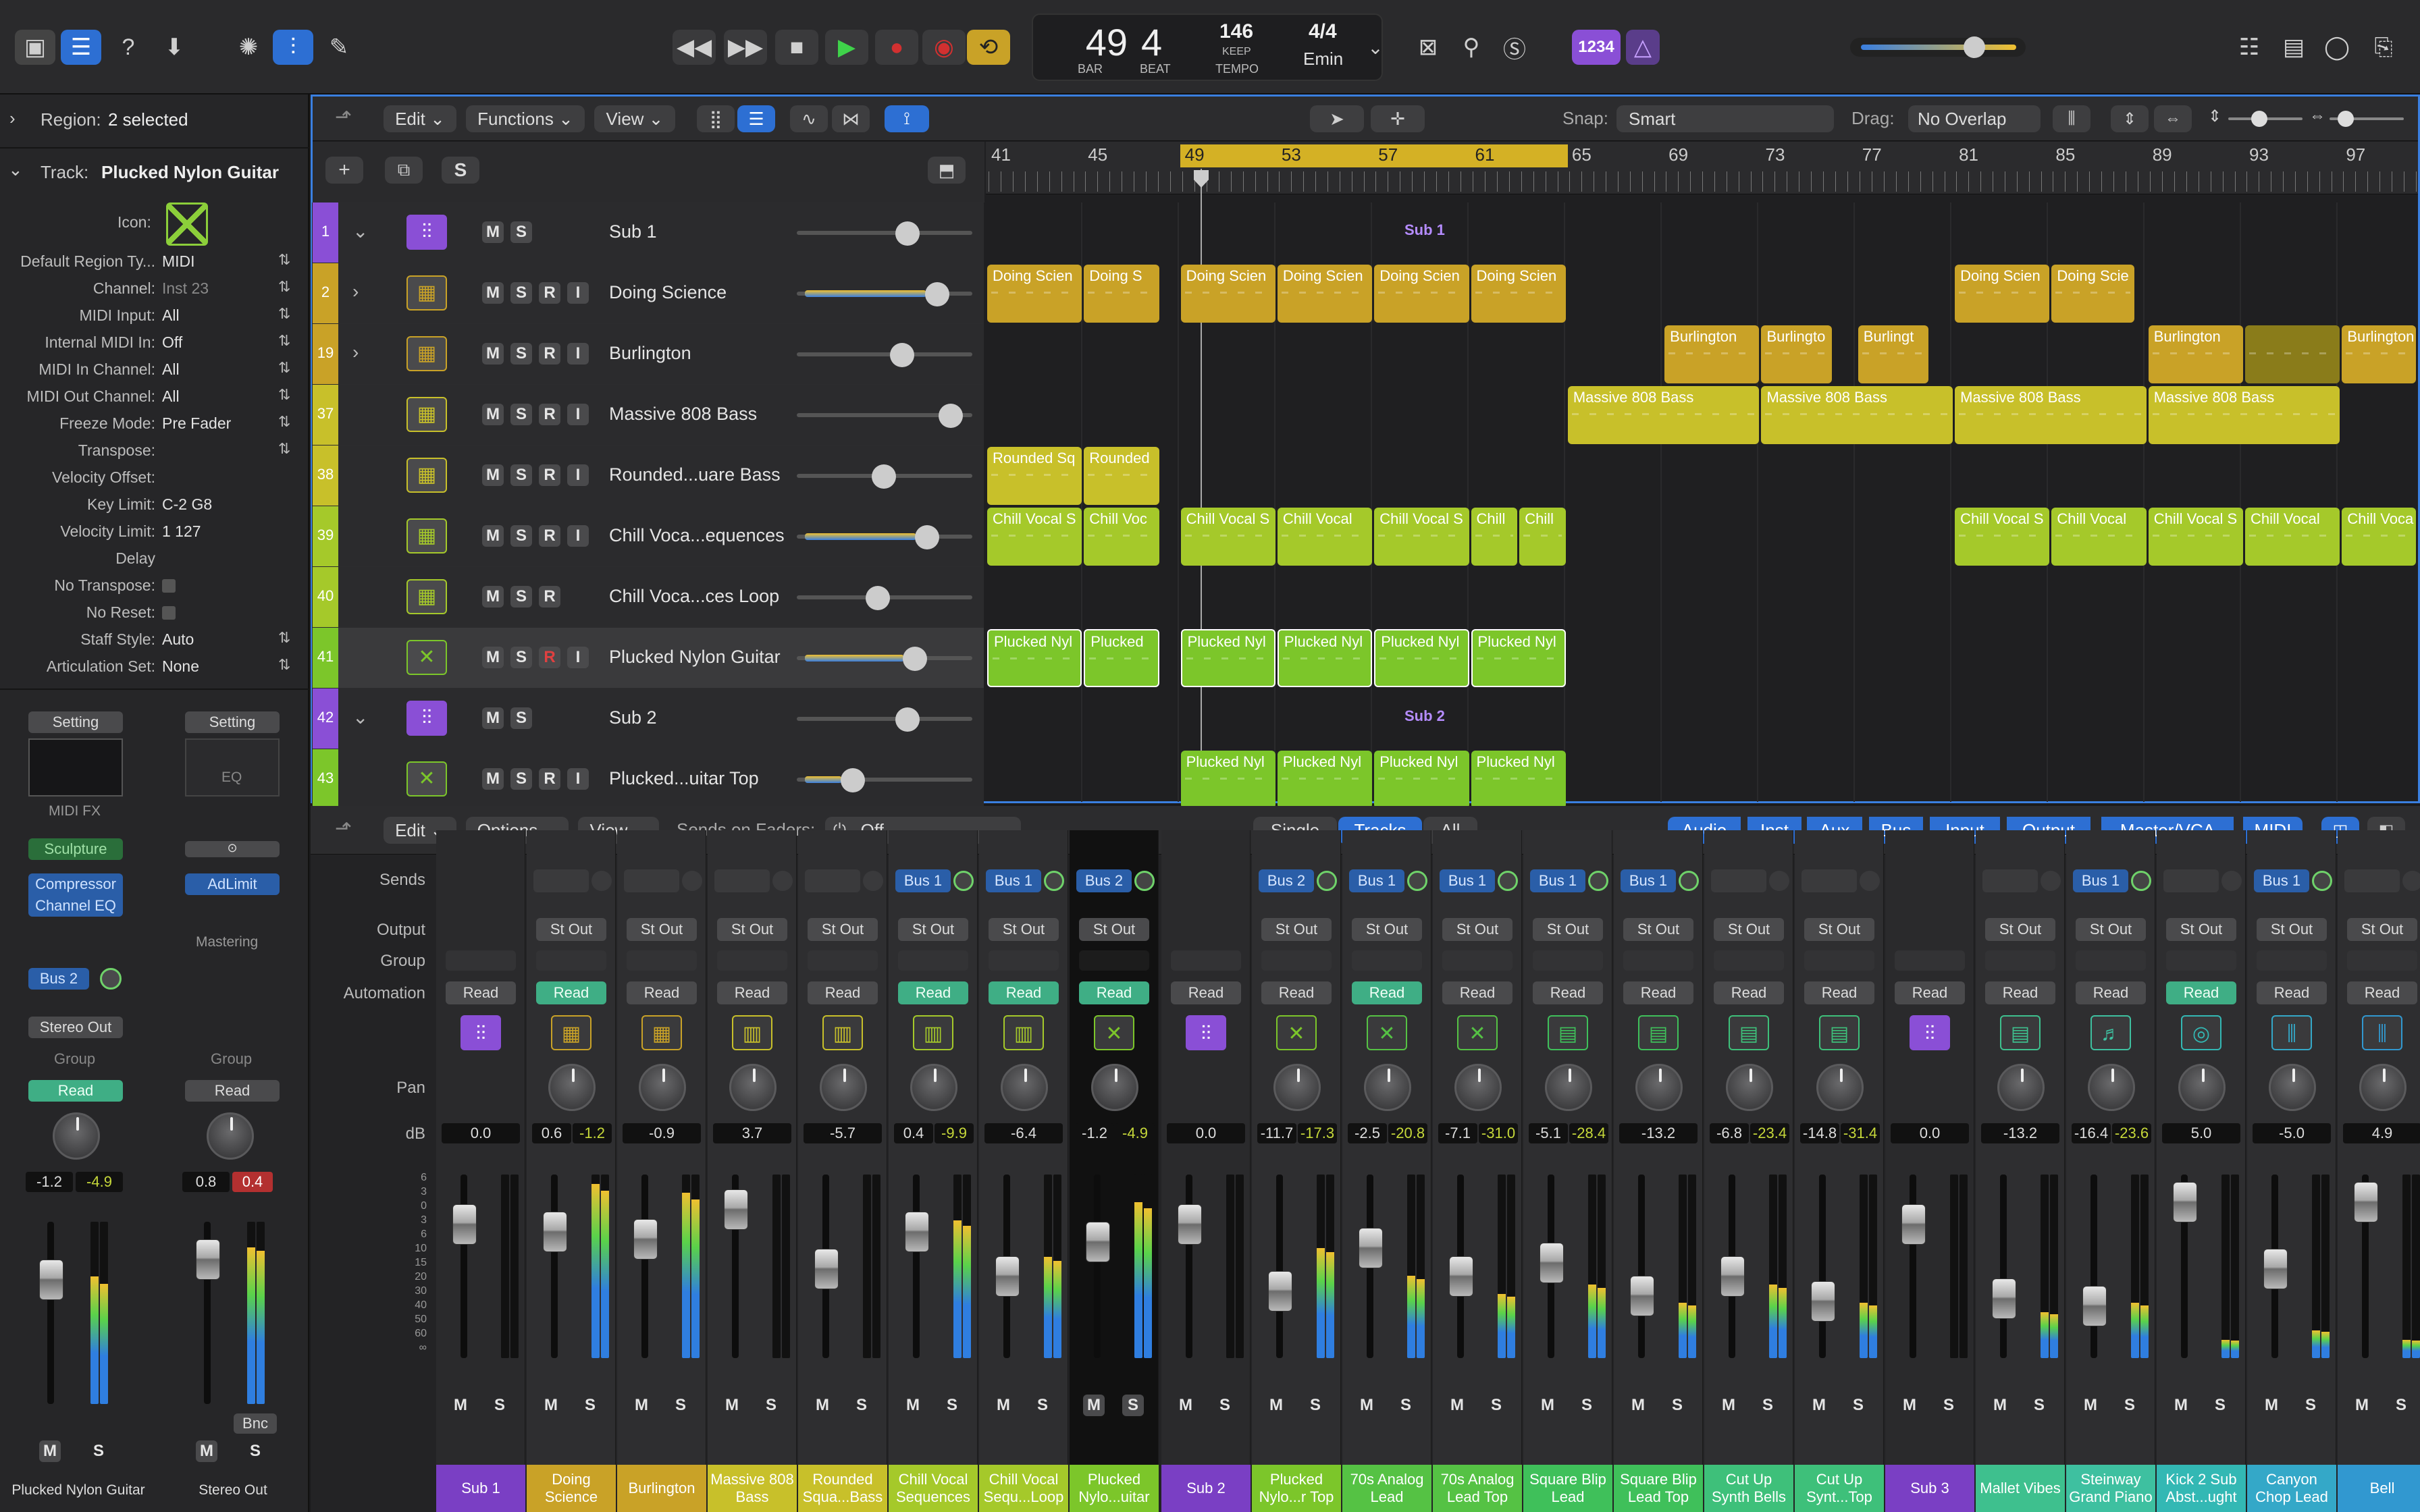 The image size is (2420, 1512). I want to click on volume-readout: -7.1, so click(1457, 1133).